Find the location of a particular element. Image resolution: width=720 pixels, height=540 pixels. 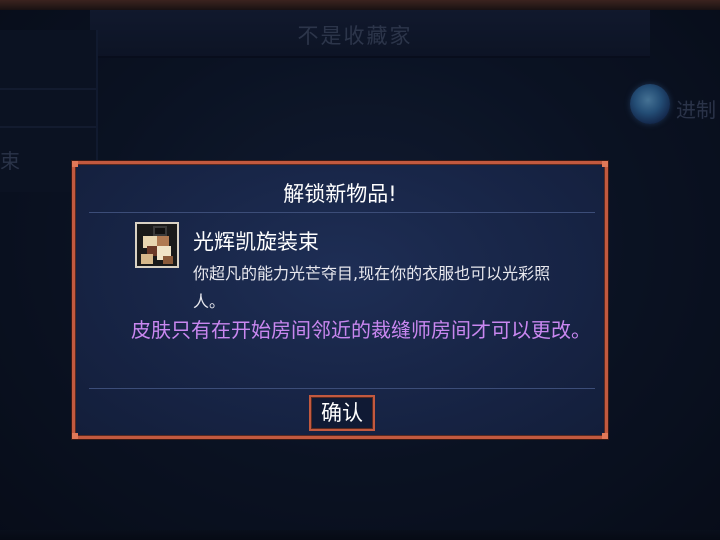

confirm-button: 确认 is located at coordinates (342, 413).